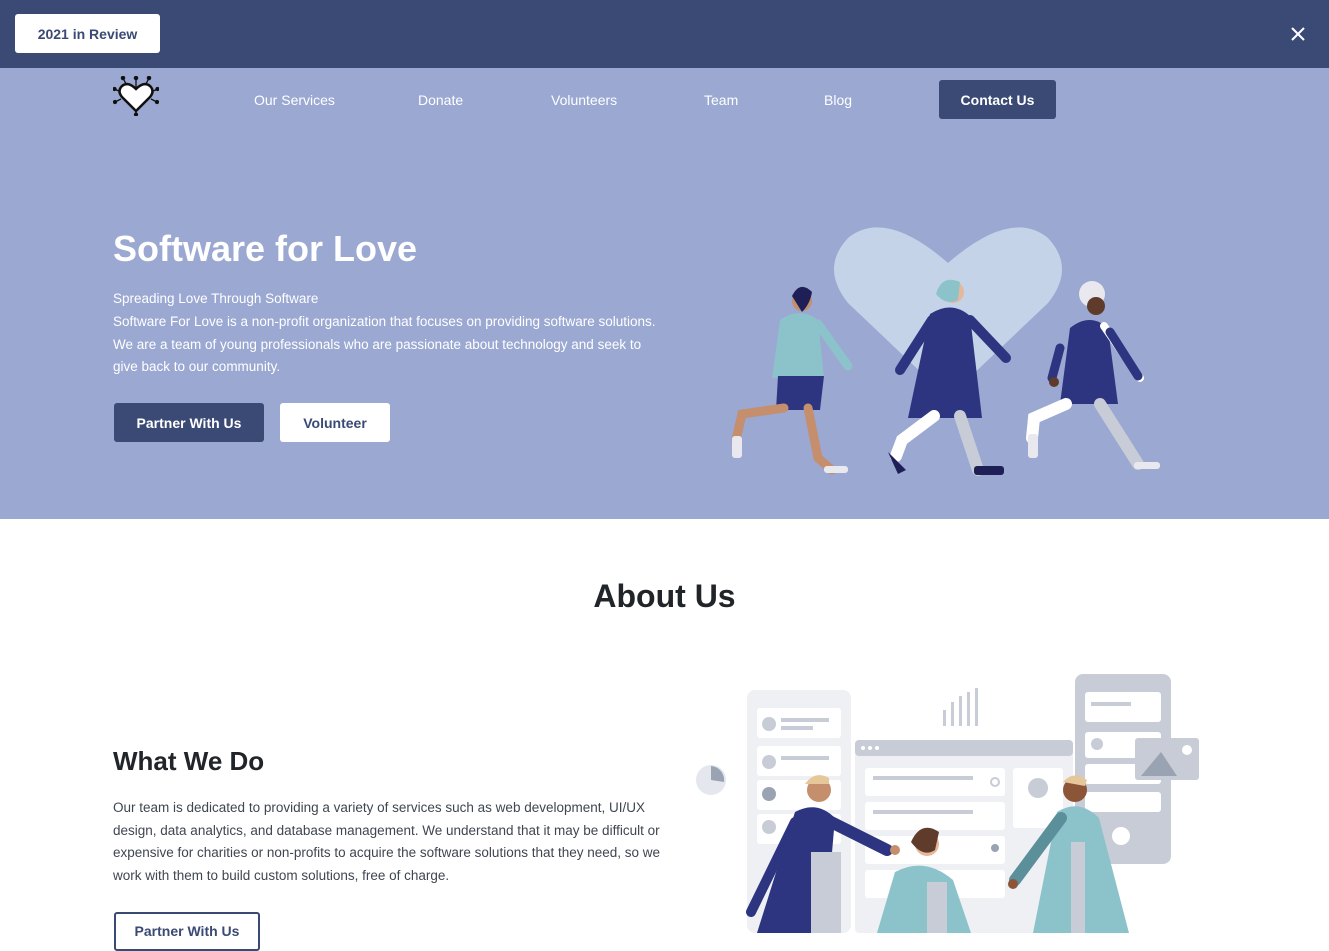 This screenshot has height=951, width=1329. Describe the element at coordinates (335, 422) in the screenshot. I see `volunteer-button: Volunteer` at that location.